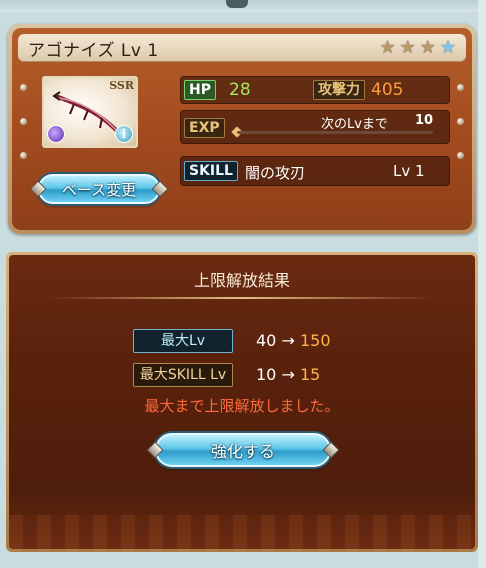  I want to click on result-title: 上限解放結果, so click(241, 280).